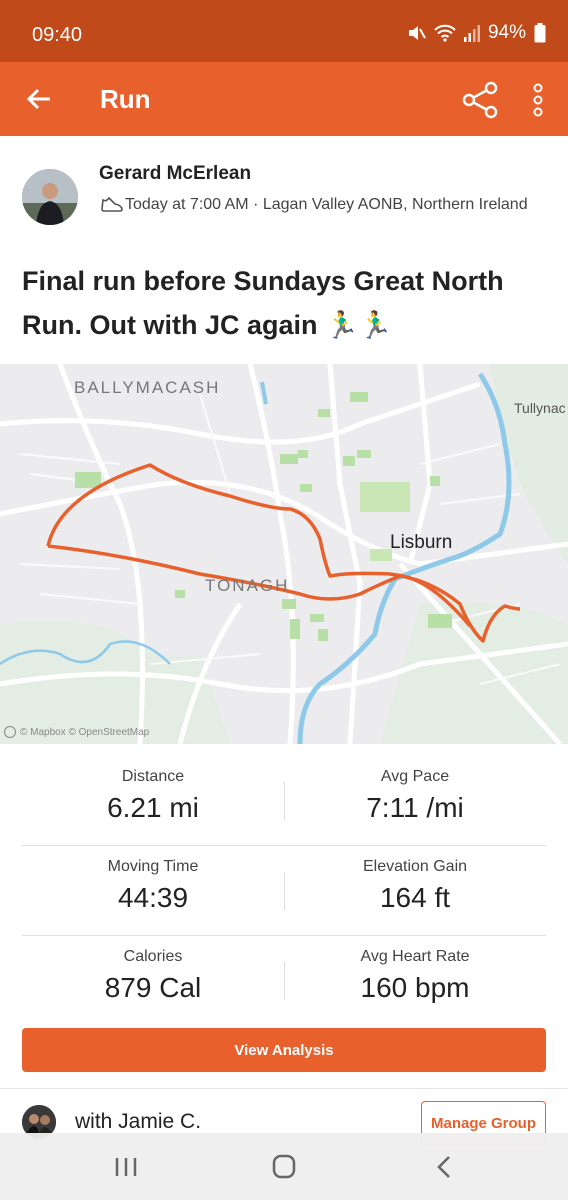  Describe the element at coordinates (10, 732) in the screenshot. I see `mapbox-logo-icon` at that location.